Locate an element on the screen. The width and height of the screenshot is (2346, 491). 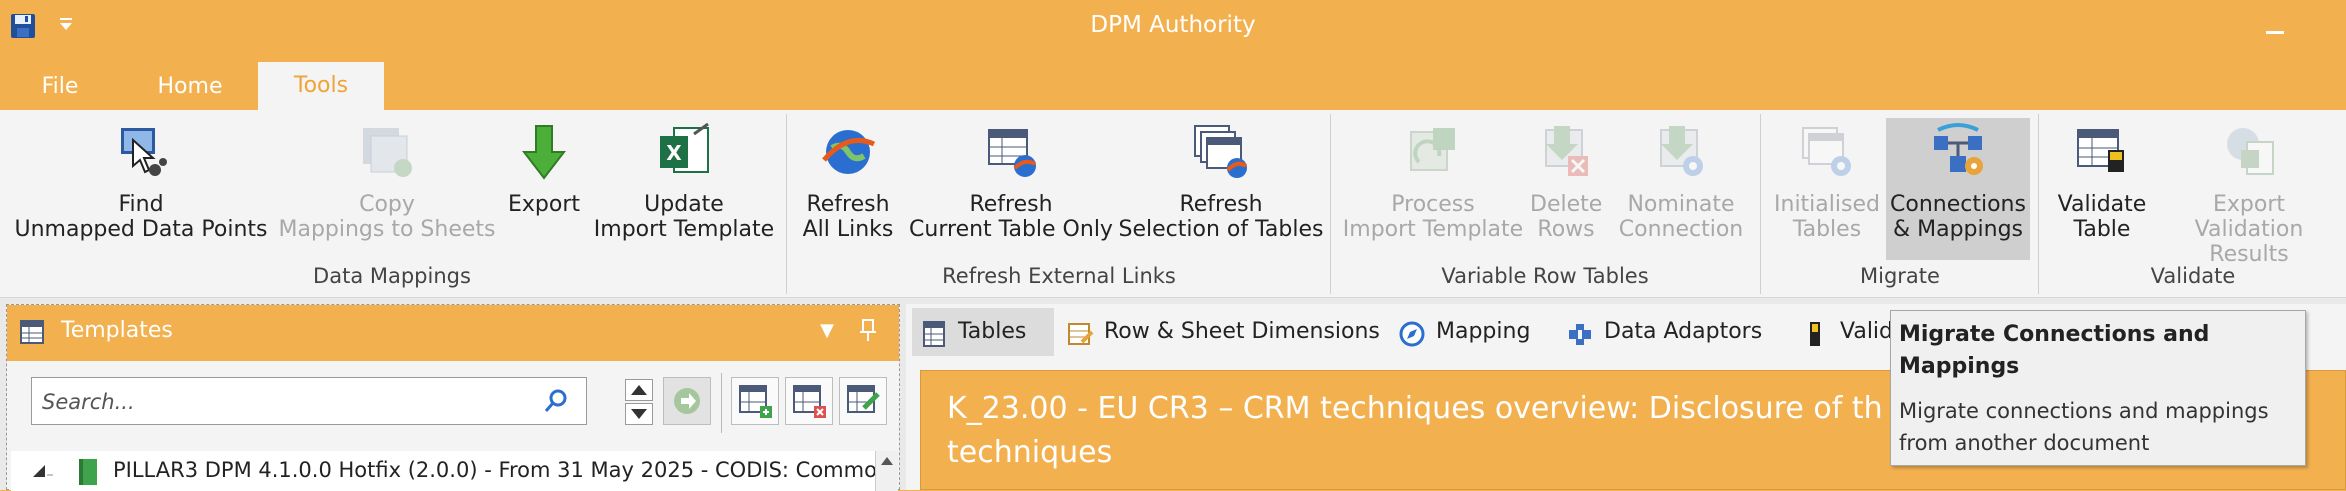
row-sheet-icon is located at coordinates (1080, 332).